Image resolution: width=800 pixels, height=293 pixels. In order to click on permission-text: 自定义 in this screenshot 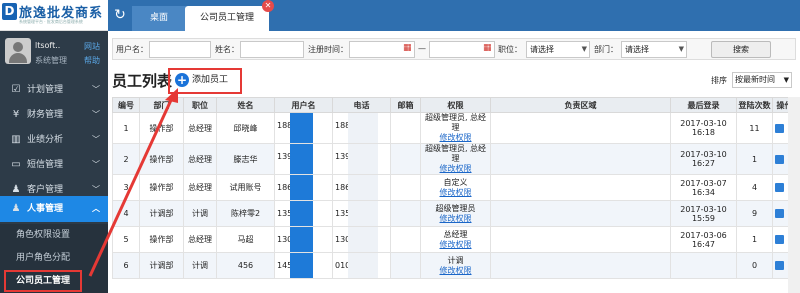, I will do `click(455, 182)`.